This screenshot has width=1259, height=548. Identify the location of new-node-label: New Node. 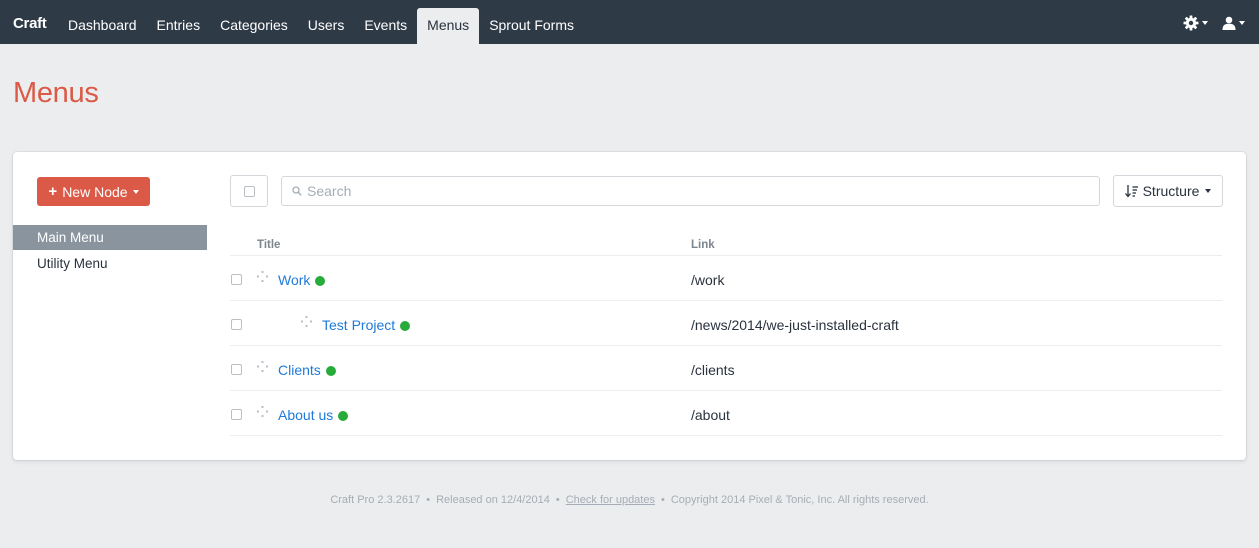
(95, 191).